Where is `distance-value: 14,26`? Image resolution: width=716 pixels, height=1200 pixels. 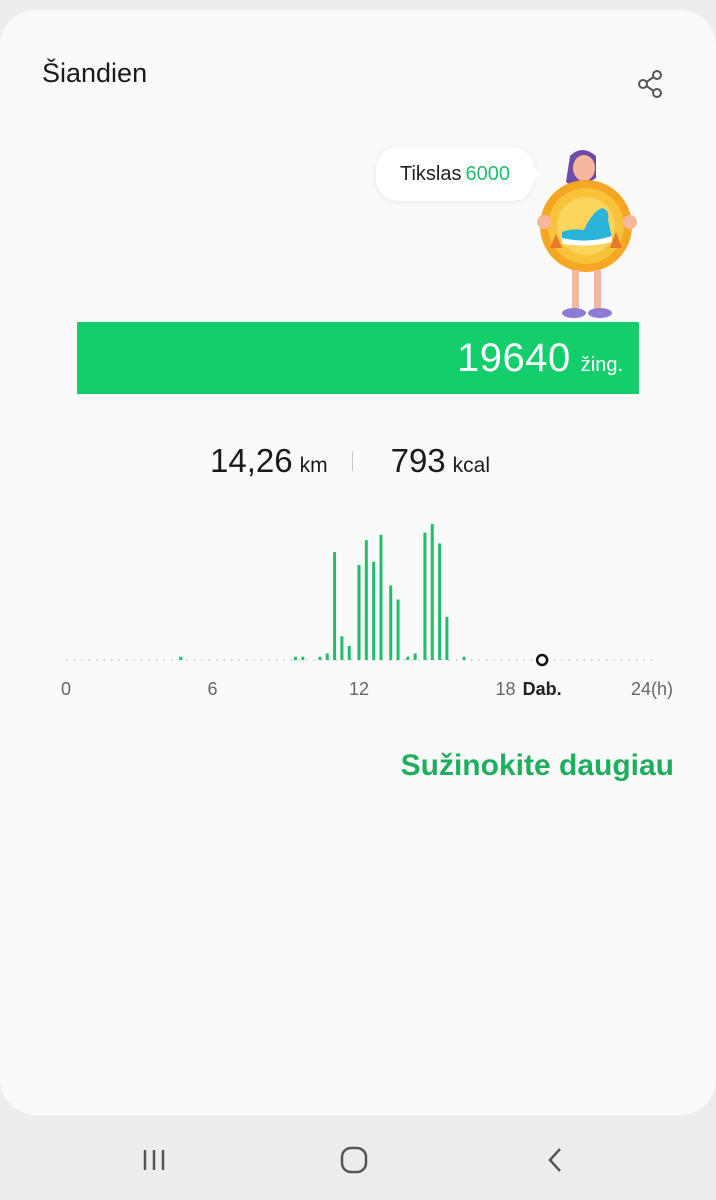 distance-value: 14,26 is located at coordinates (251, 460).